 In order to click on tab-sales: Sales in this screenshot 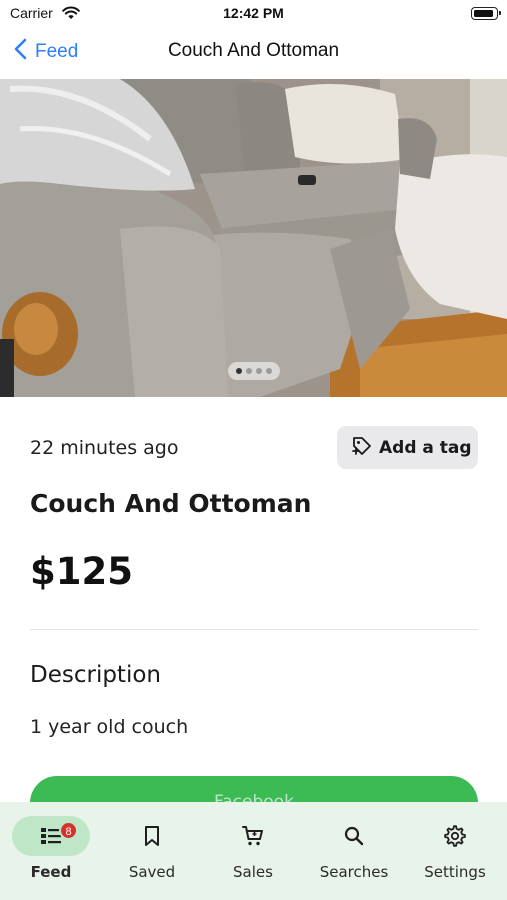, I will do `click(253, 851)`.